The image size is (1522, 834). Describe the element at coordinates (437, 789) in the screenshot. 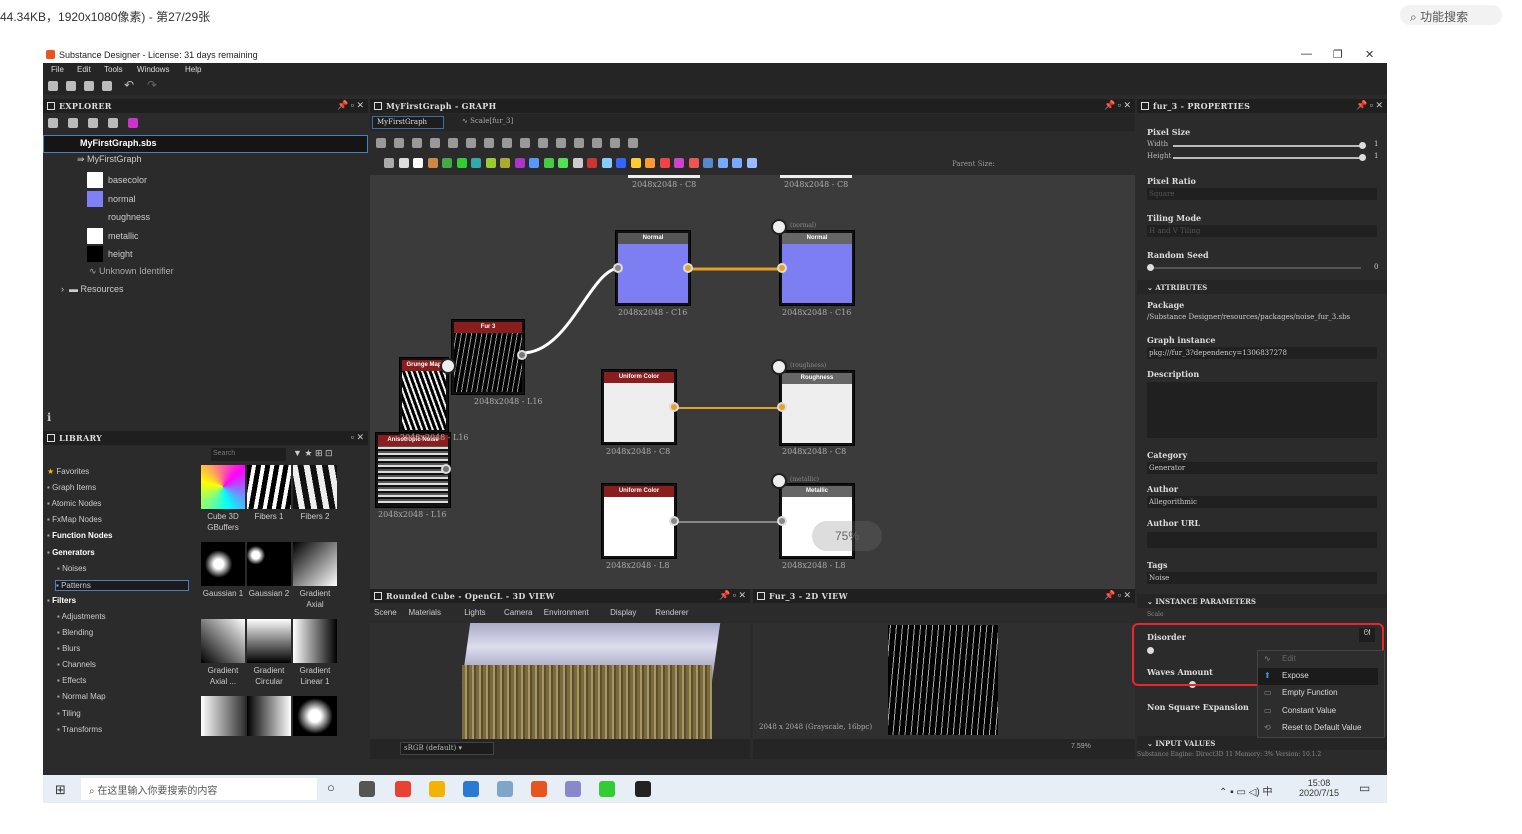

I see `explorer-icon` at that location.